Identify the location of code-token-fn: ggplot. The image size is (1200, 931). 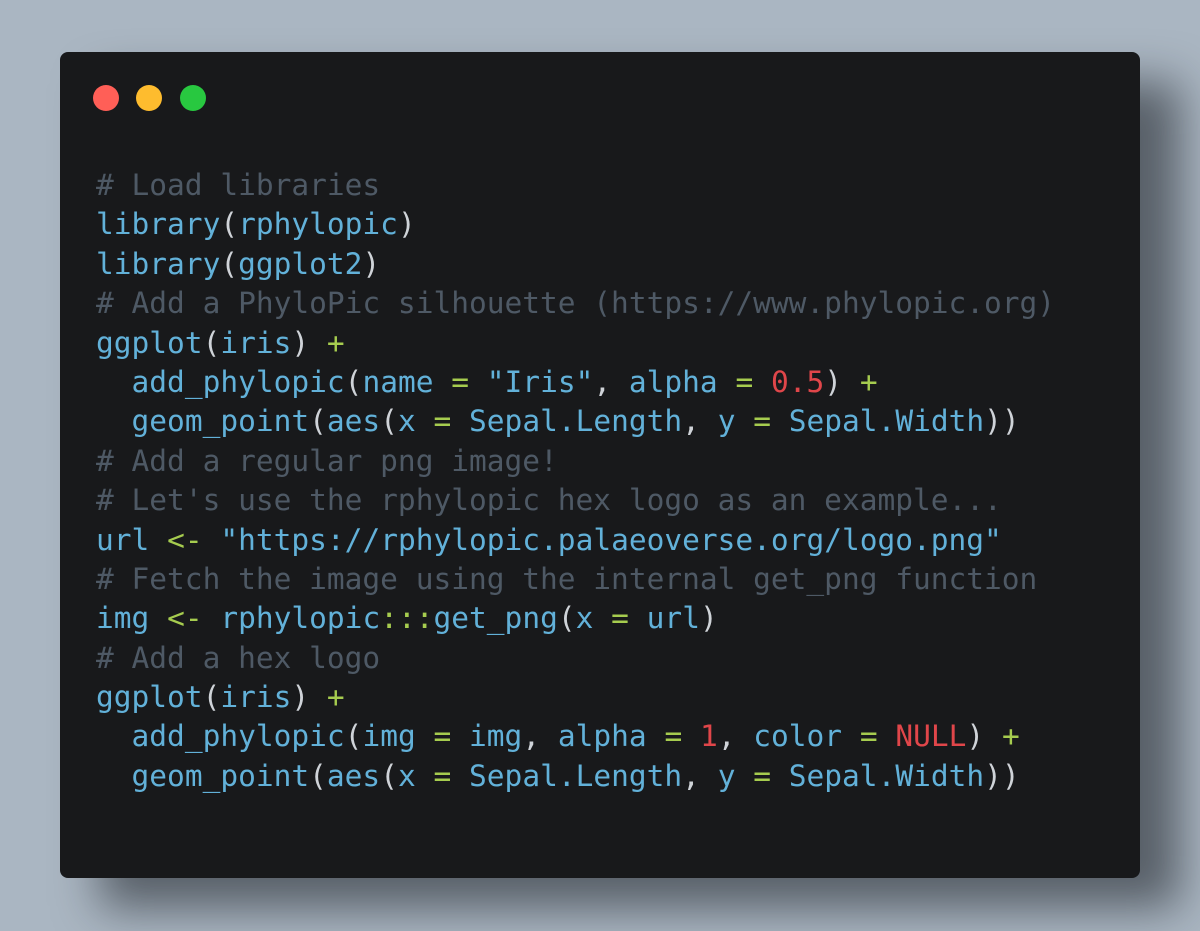
(149, 697).